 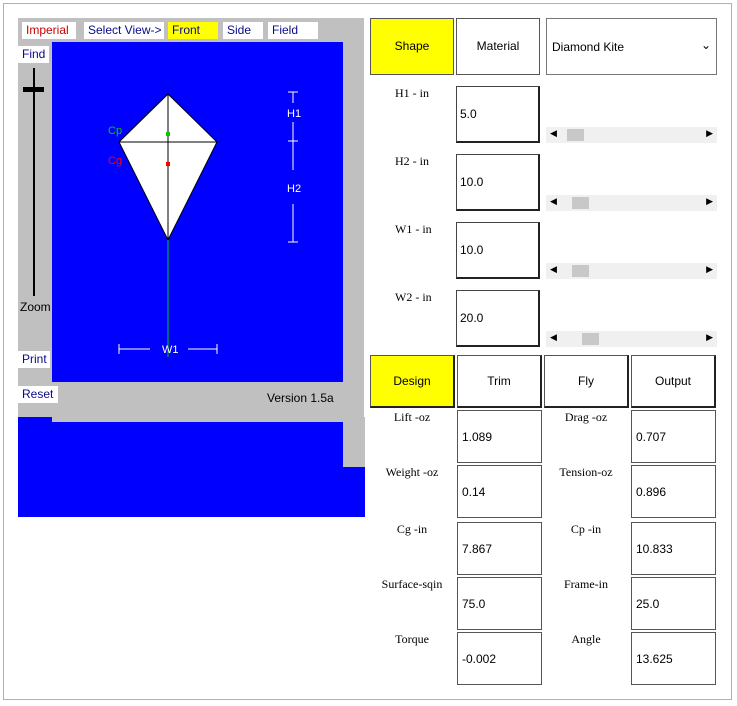 What do you see at coordinates (499, 436) in the screenshot?
I see `output-value-lift: 1.089` at bounding box center [499, 436].